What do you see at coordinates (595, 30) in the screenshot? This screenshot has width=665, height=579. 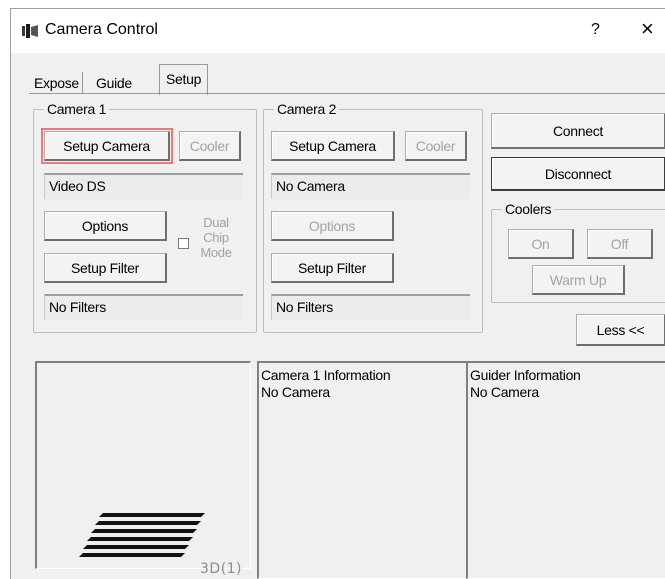 I see `help-button: ?` at bounding box center [595, 30].